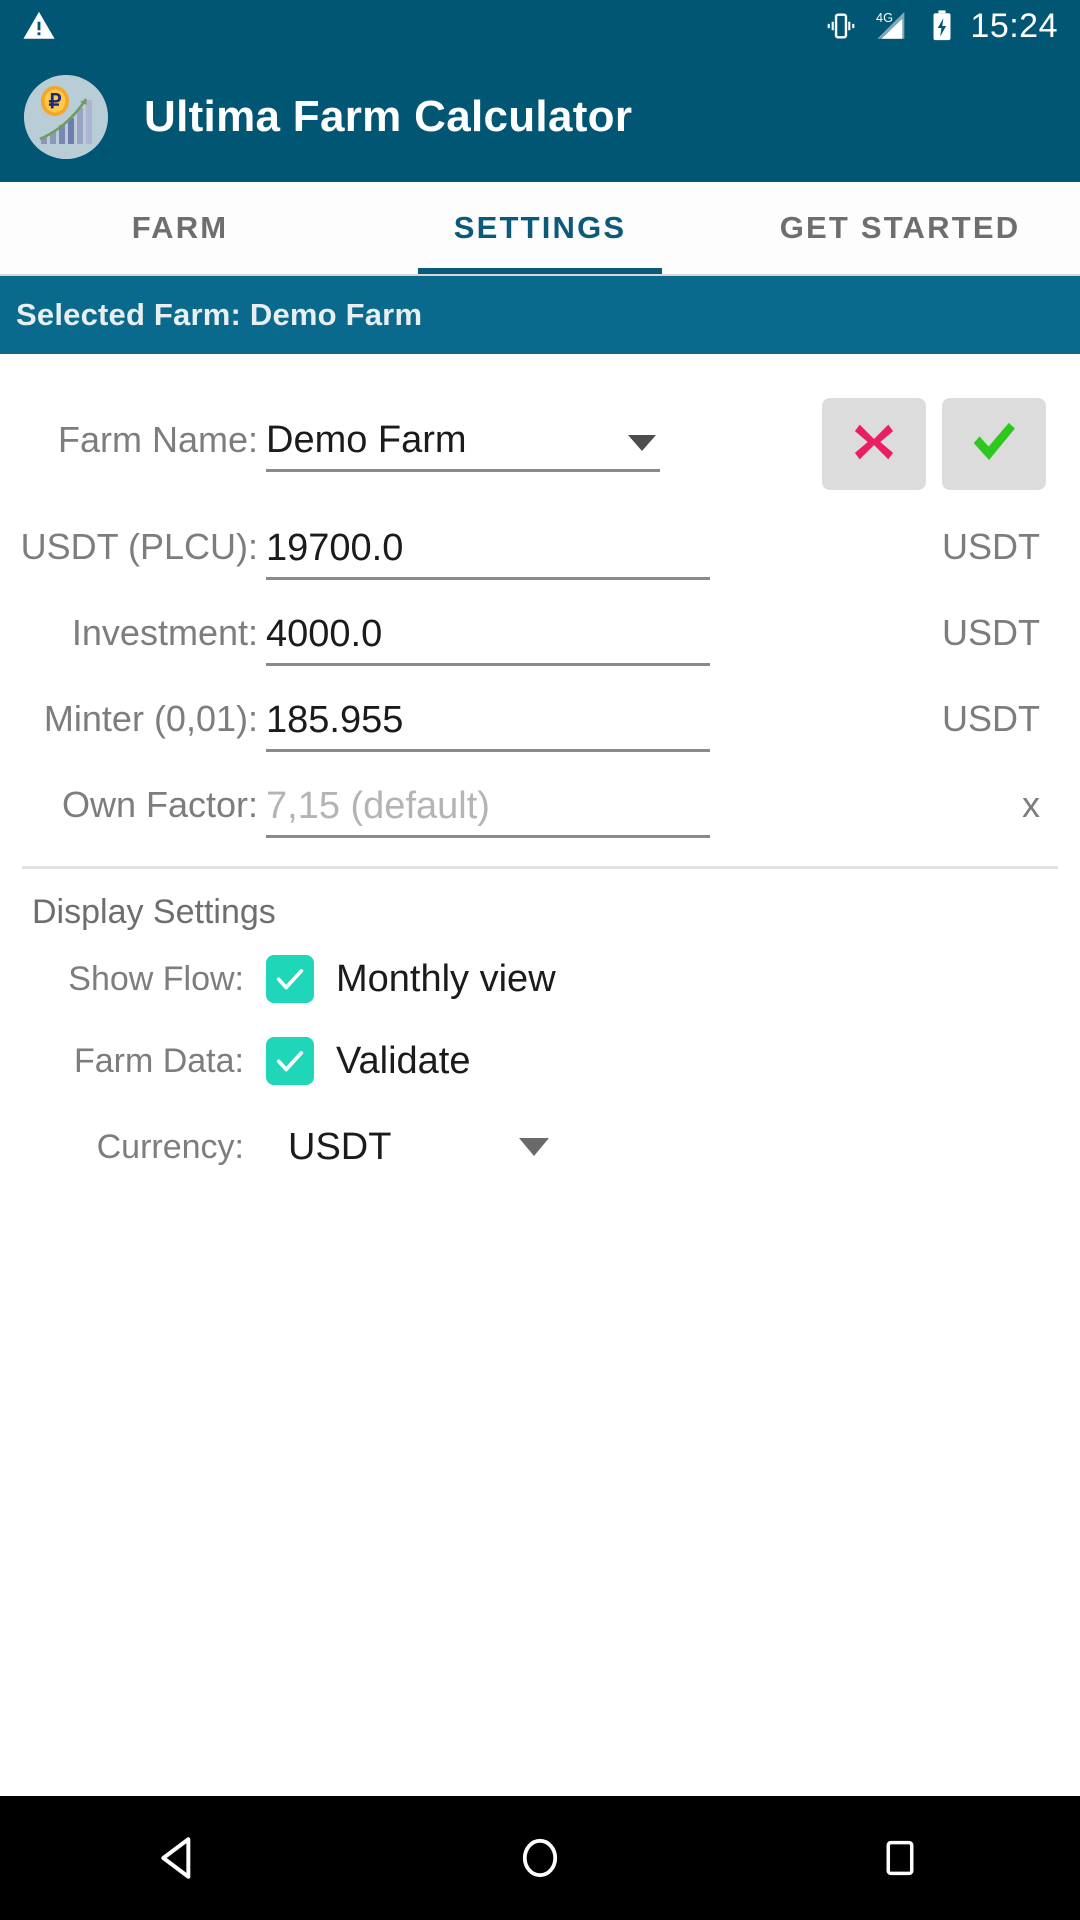 Image resolution: width=1080 pixels, height=1920 pixels. I want to click on farm-name-value: Demo Farm, so click(366, 439).